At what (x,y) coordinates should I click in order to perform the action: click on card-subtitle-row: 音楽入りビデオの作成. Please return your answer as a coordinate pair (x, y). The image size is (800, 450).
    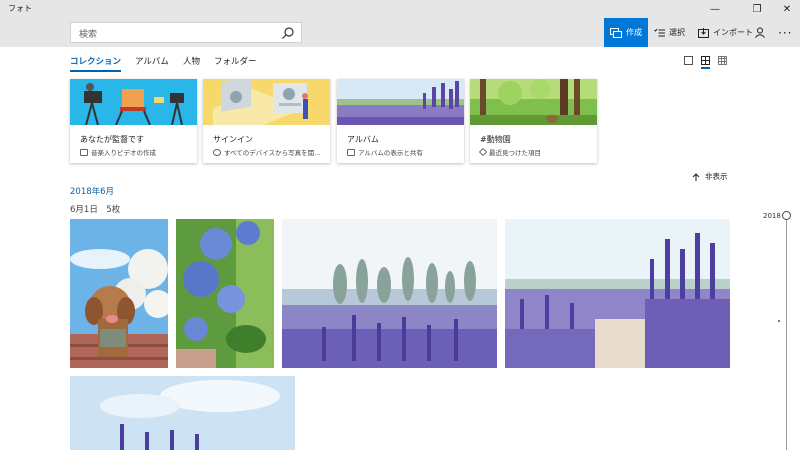
    Looking at the image, I should click on (118, 152).